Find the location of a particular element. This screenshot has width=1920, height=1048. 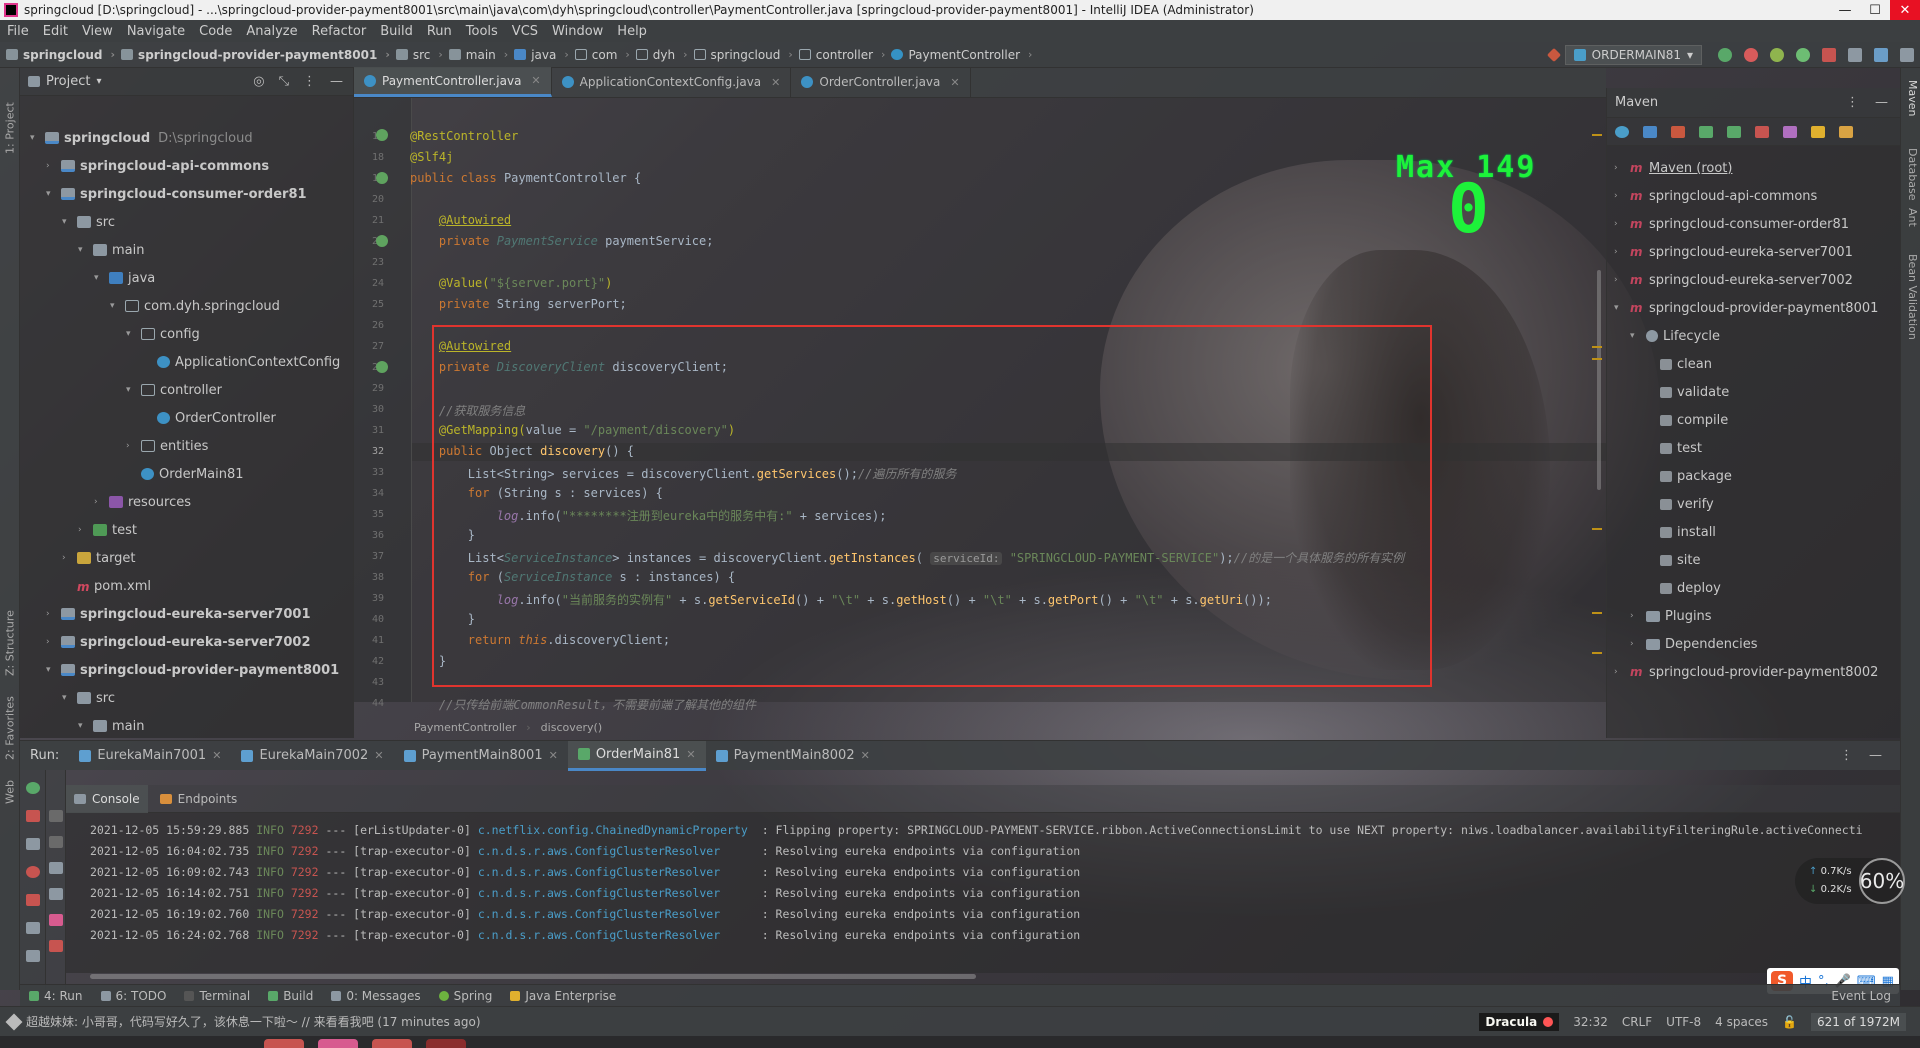

crumb-project: springcloud › is located at coordinates (57, 55).